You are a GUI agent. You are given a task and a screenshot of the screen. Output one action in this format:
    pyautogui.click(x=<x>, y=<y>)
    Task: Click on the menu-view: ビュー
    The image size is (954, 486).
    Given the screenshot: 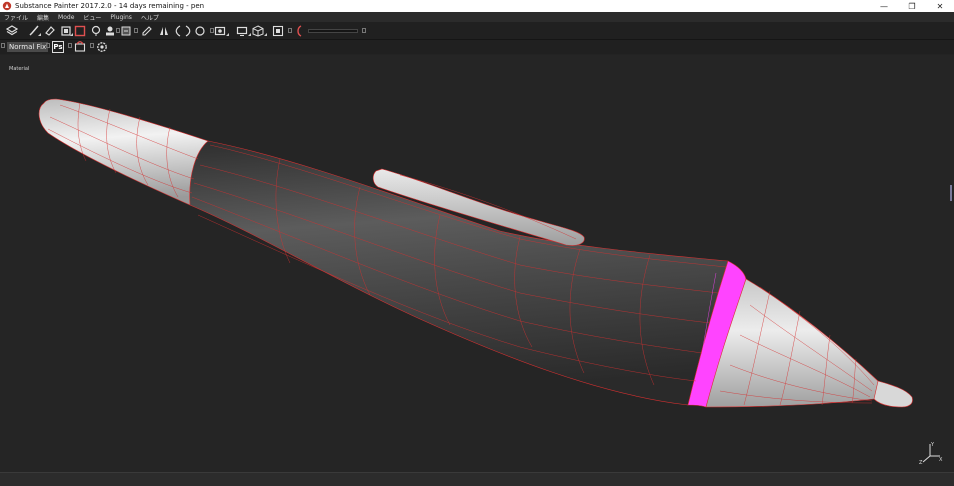 What is the action you would take?
    pyautogui.click(x=92, y=17)
    